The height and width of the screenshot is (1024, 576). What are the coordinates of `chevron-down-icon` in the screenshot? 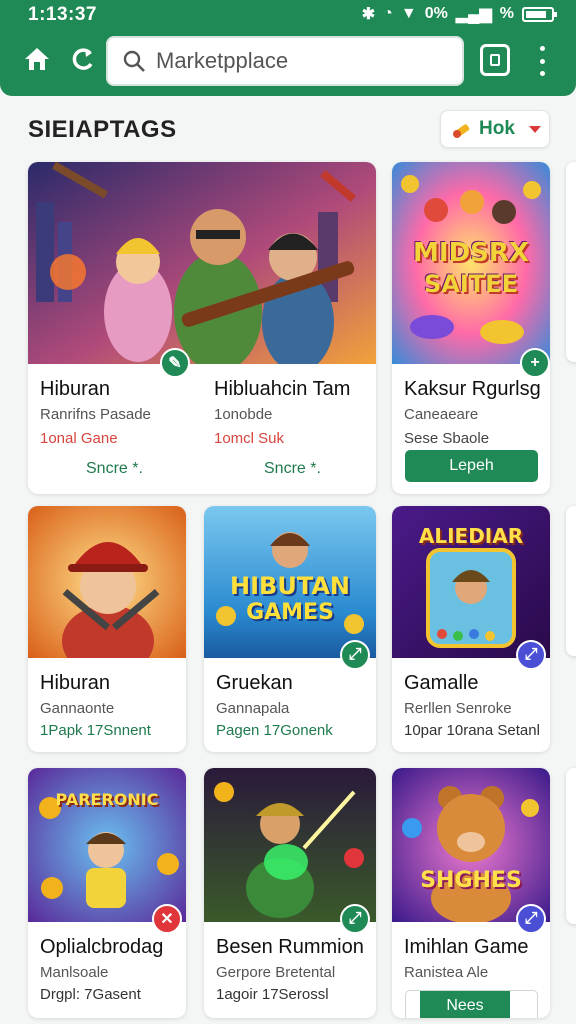 It's located at (534, 129).